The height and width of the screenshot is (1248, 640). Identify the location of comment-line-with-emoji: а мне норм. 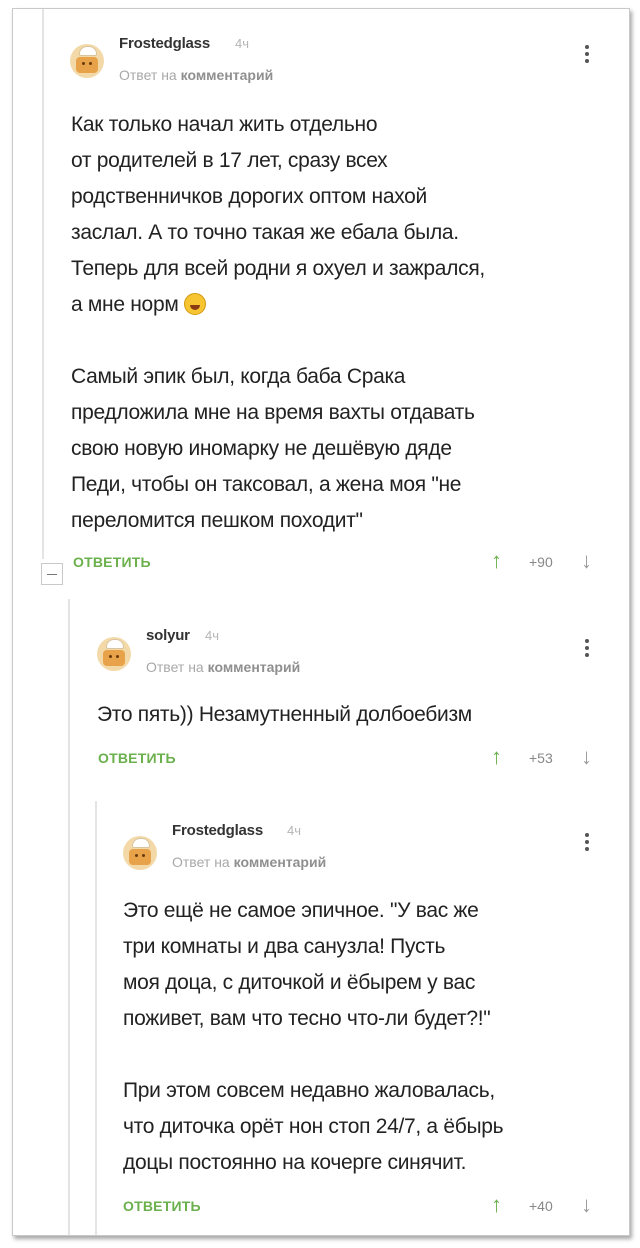
(278, 305).